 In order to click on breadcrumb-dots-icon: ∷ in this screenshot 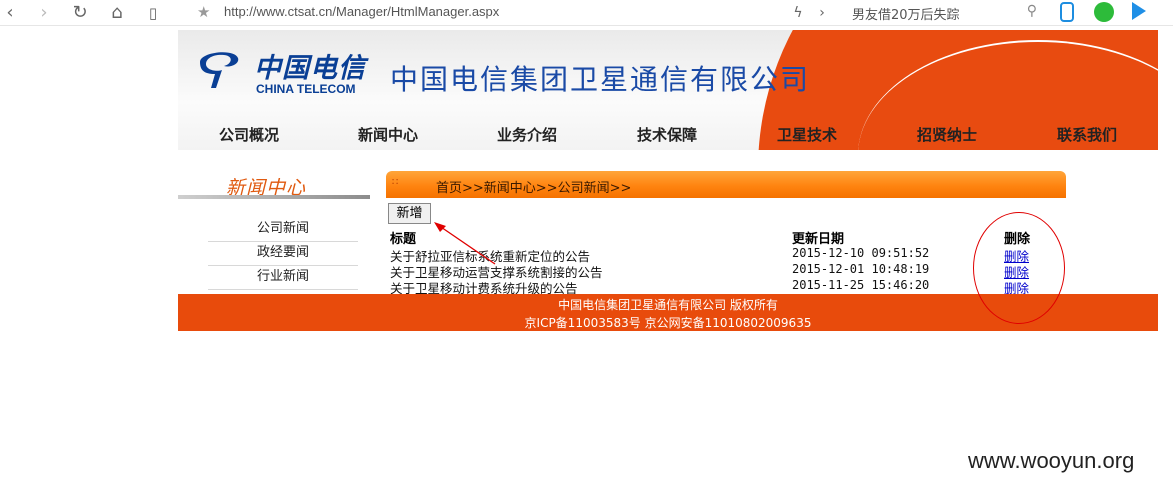, I will do `click(395, 182)`.